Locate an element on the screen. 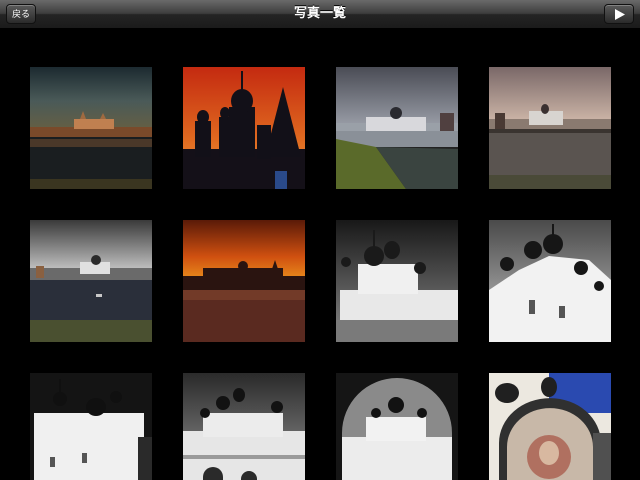  play-icon is located at coordinates (620, 14).